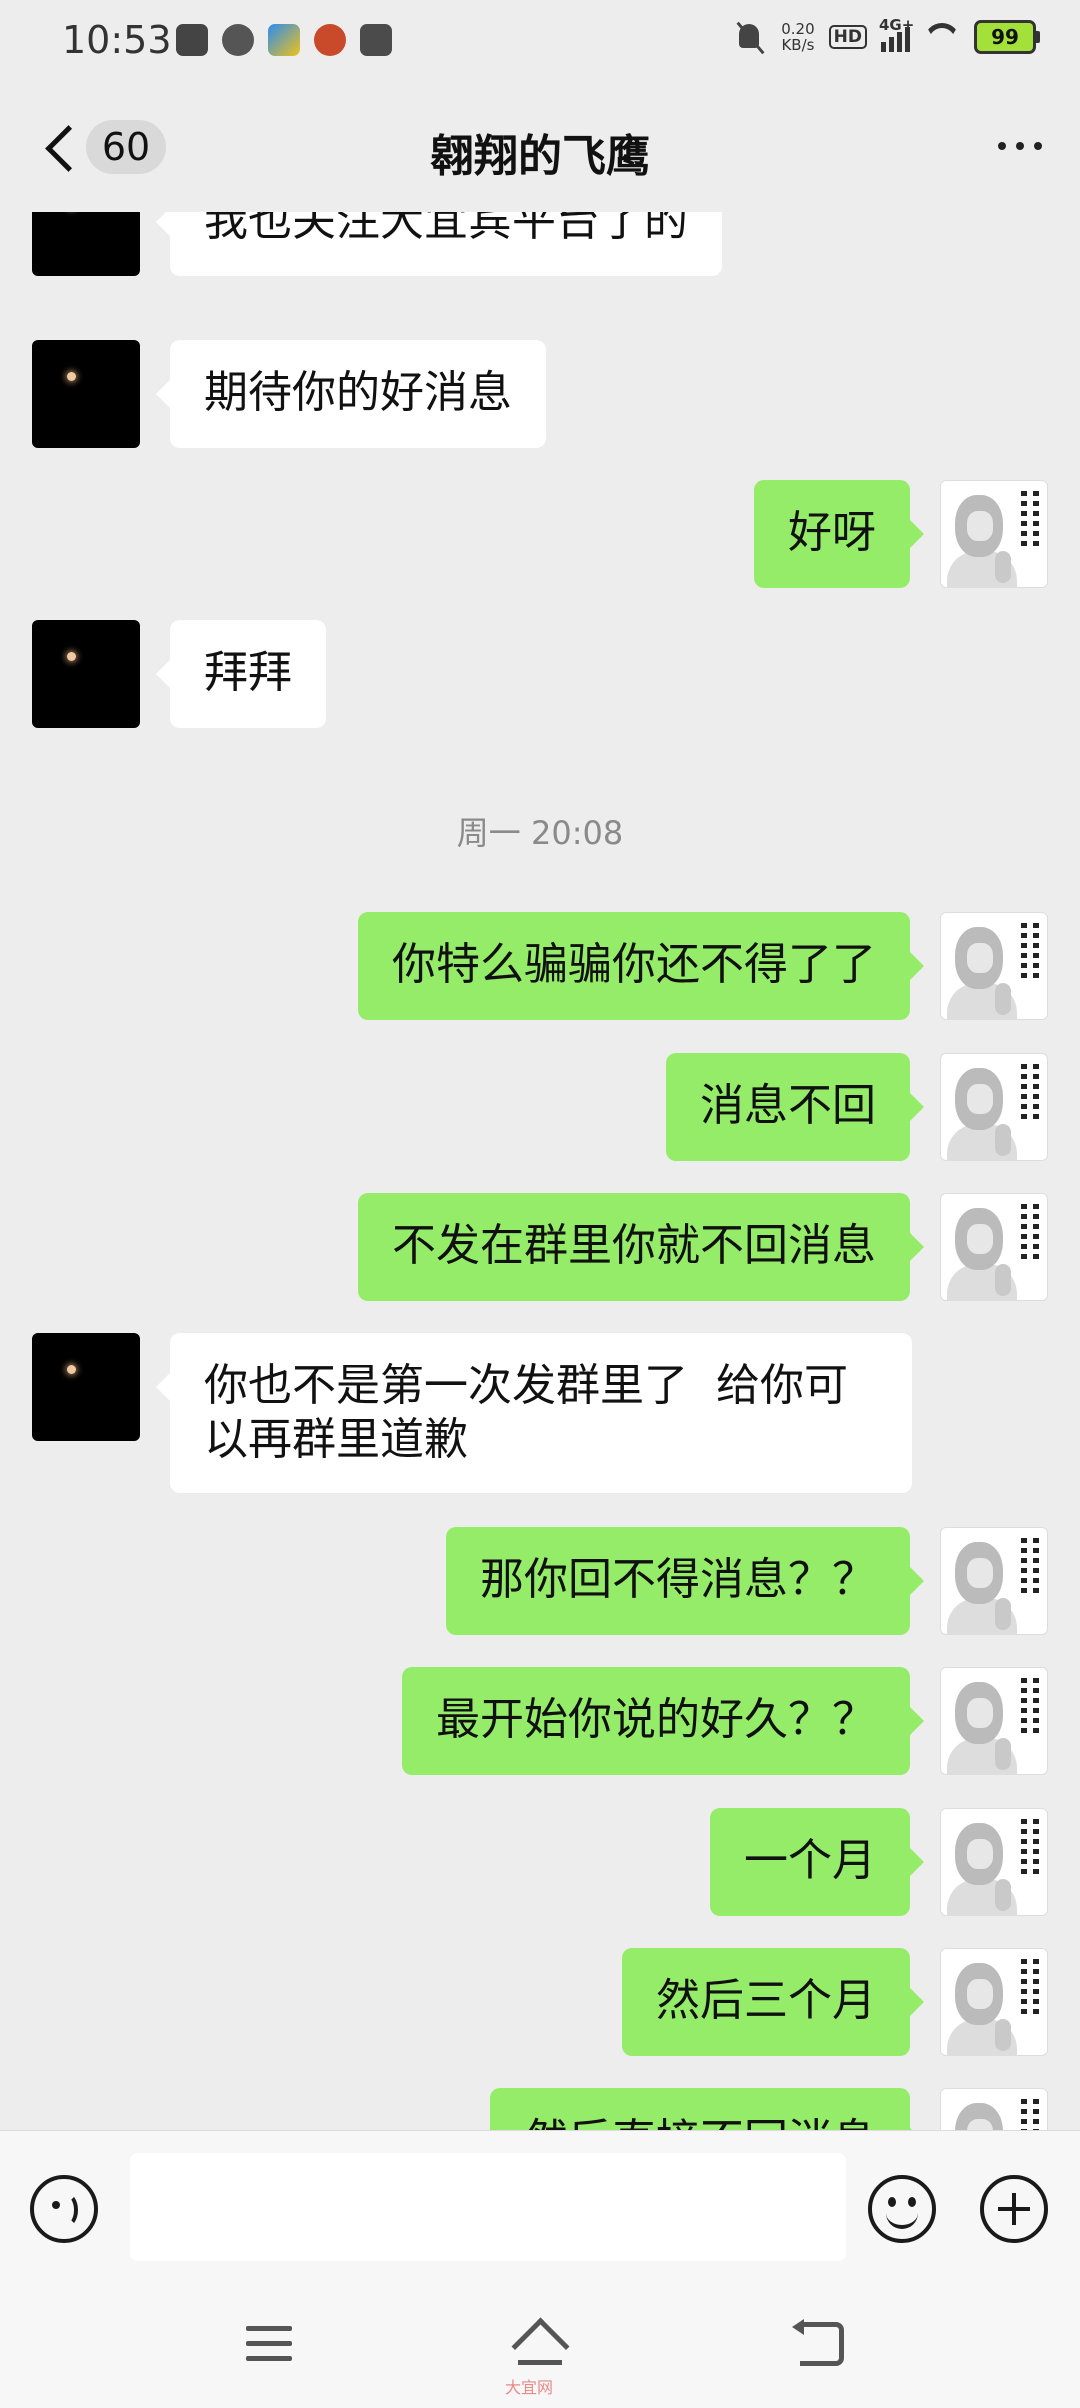 Image resolution: width=1080 pixels, height=2408 pixels. Describe the element at coordinates (818, 2342) in the screenshot. I see `nav-back-icon` at that location.